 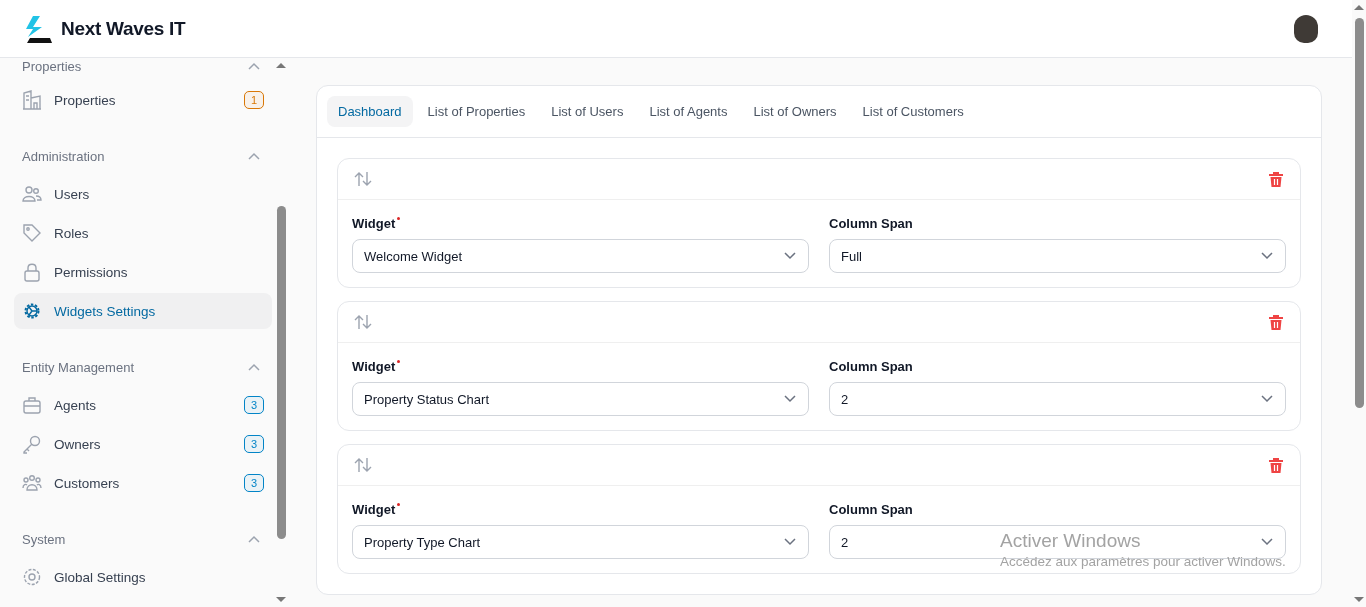 I want to click on nav-item: Permissions, so click(x=143, y=272).